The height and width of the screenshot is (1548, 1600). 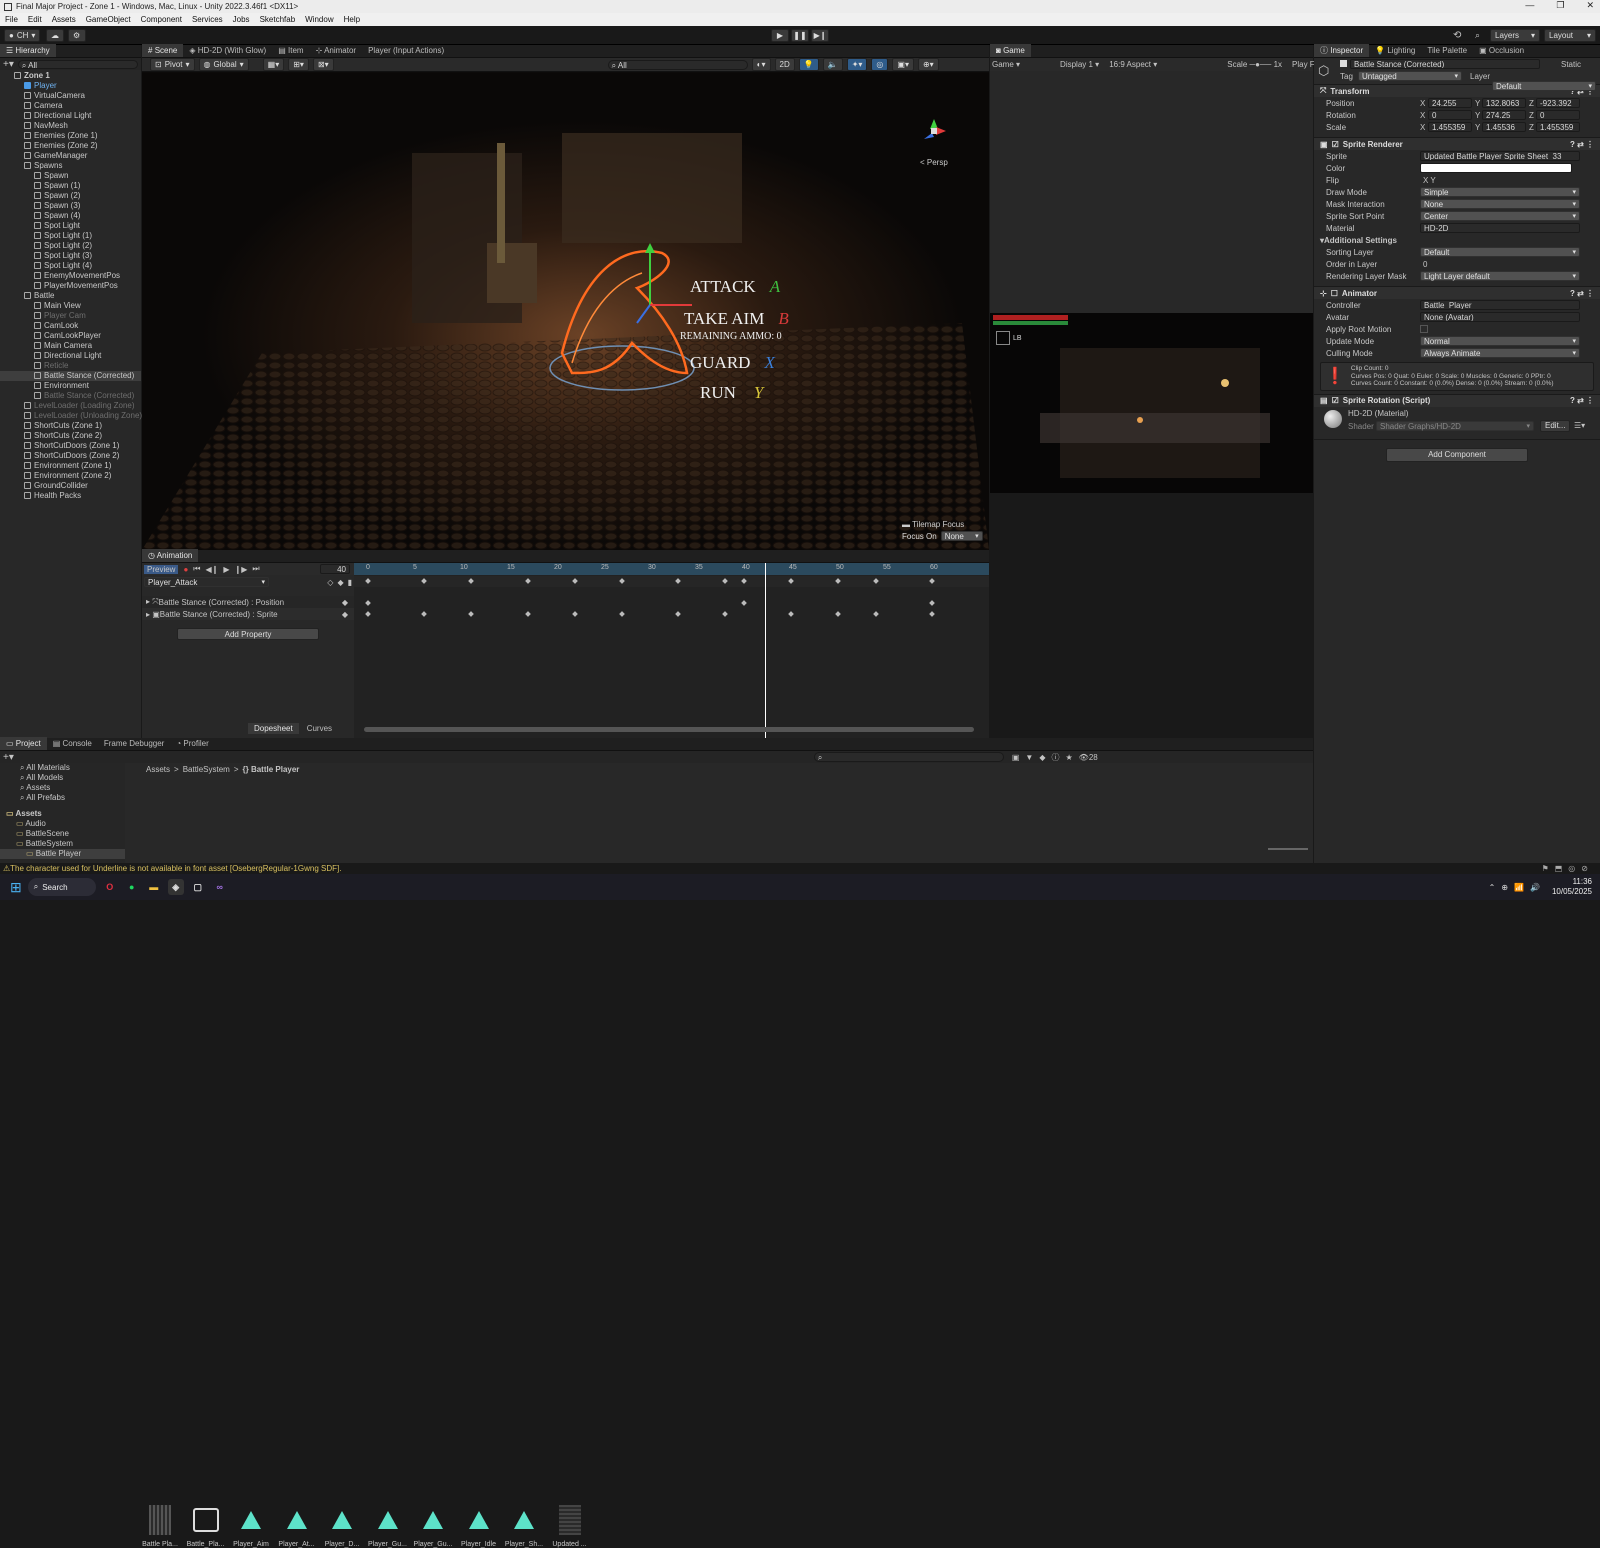 What do you see at coordinates (161, 569) in the screenshot?
I see `preview-toggle: Preview` at bounding box center [161, 569].